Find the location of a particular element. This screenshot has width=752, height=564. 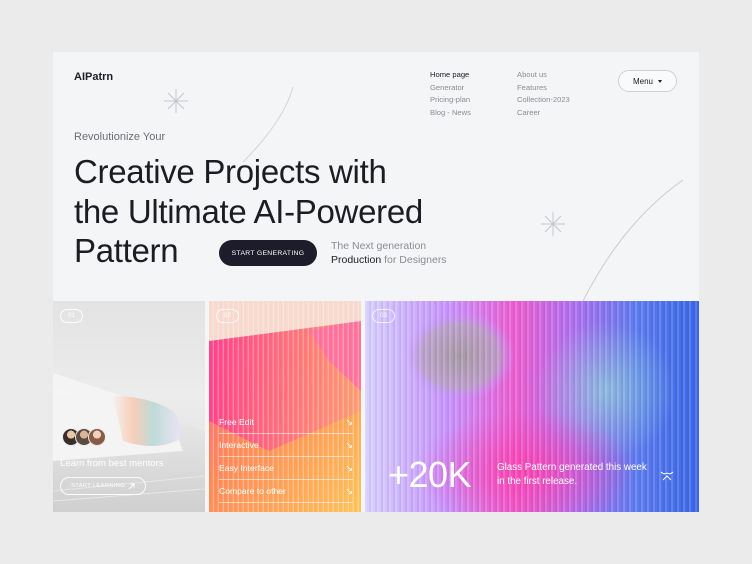

brand-logo: AIPatrn is located at coordinates (93, 77).